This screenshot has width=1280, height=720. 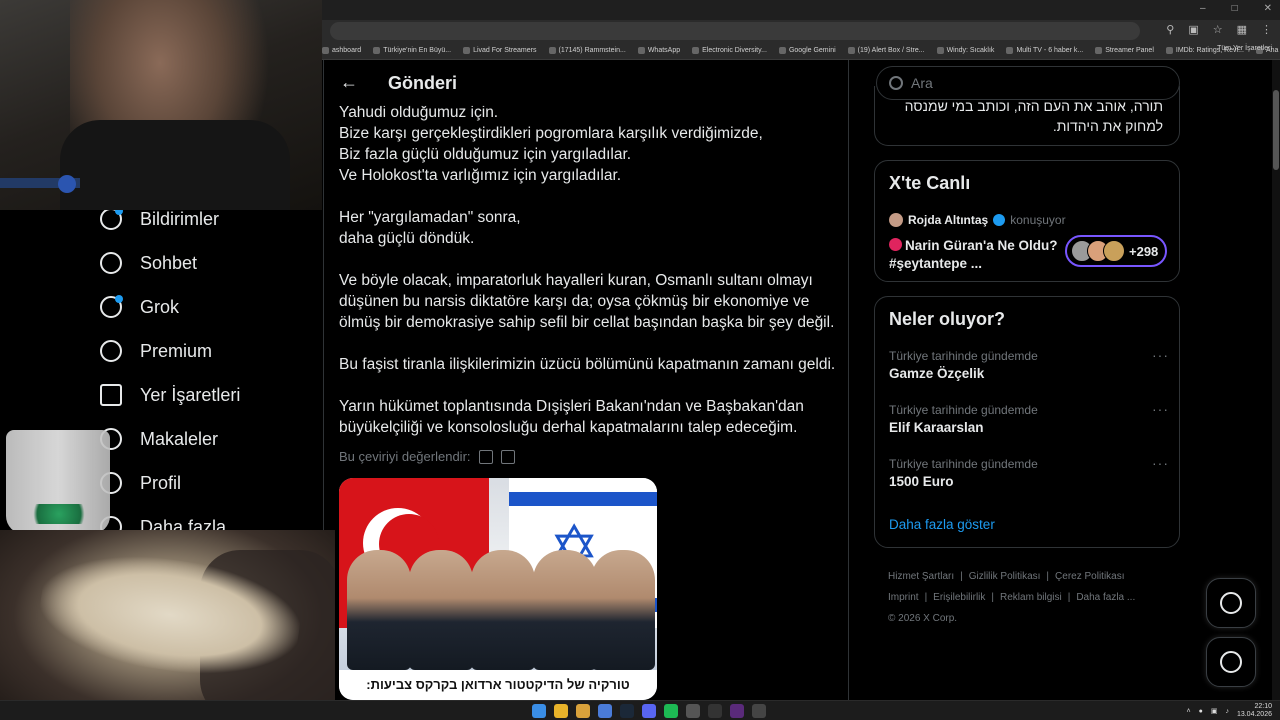 I want to click on chevron-up-icon: ˄, so click(x=1189, y=711).